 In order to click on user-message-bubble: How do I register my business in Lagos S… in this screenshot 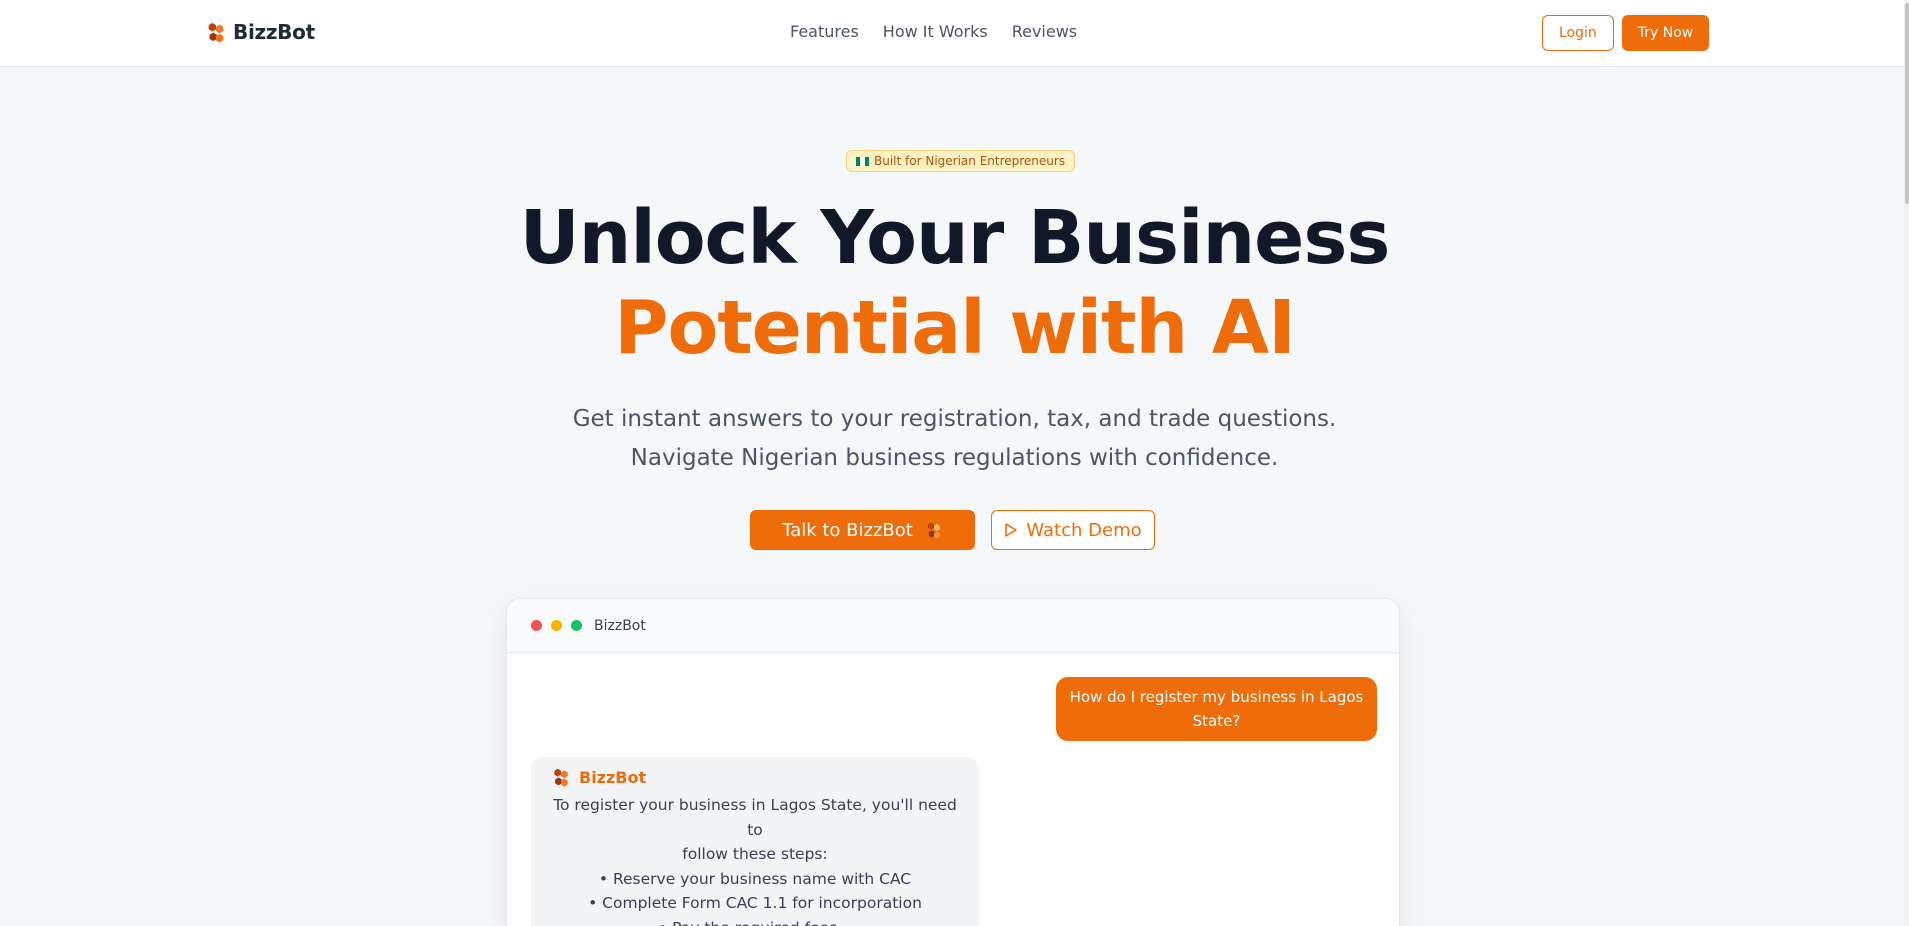, I will do `click(1216, 709)`.